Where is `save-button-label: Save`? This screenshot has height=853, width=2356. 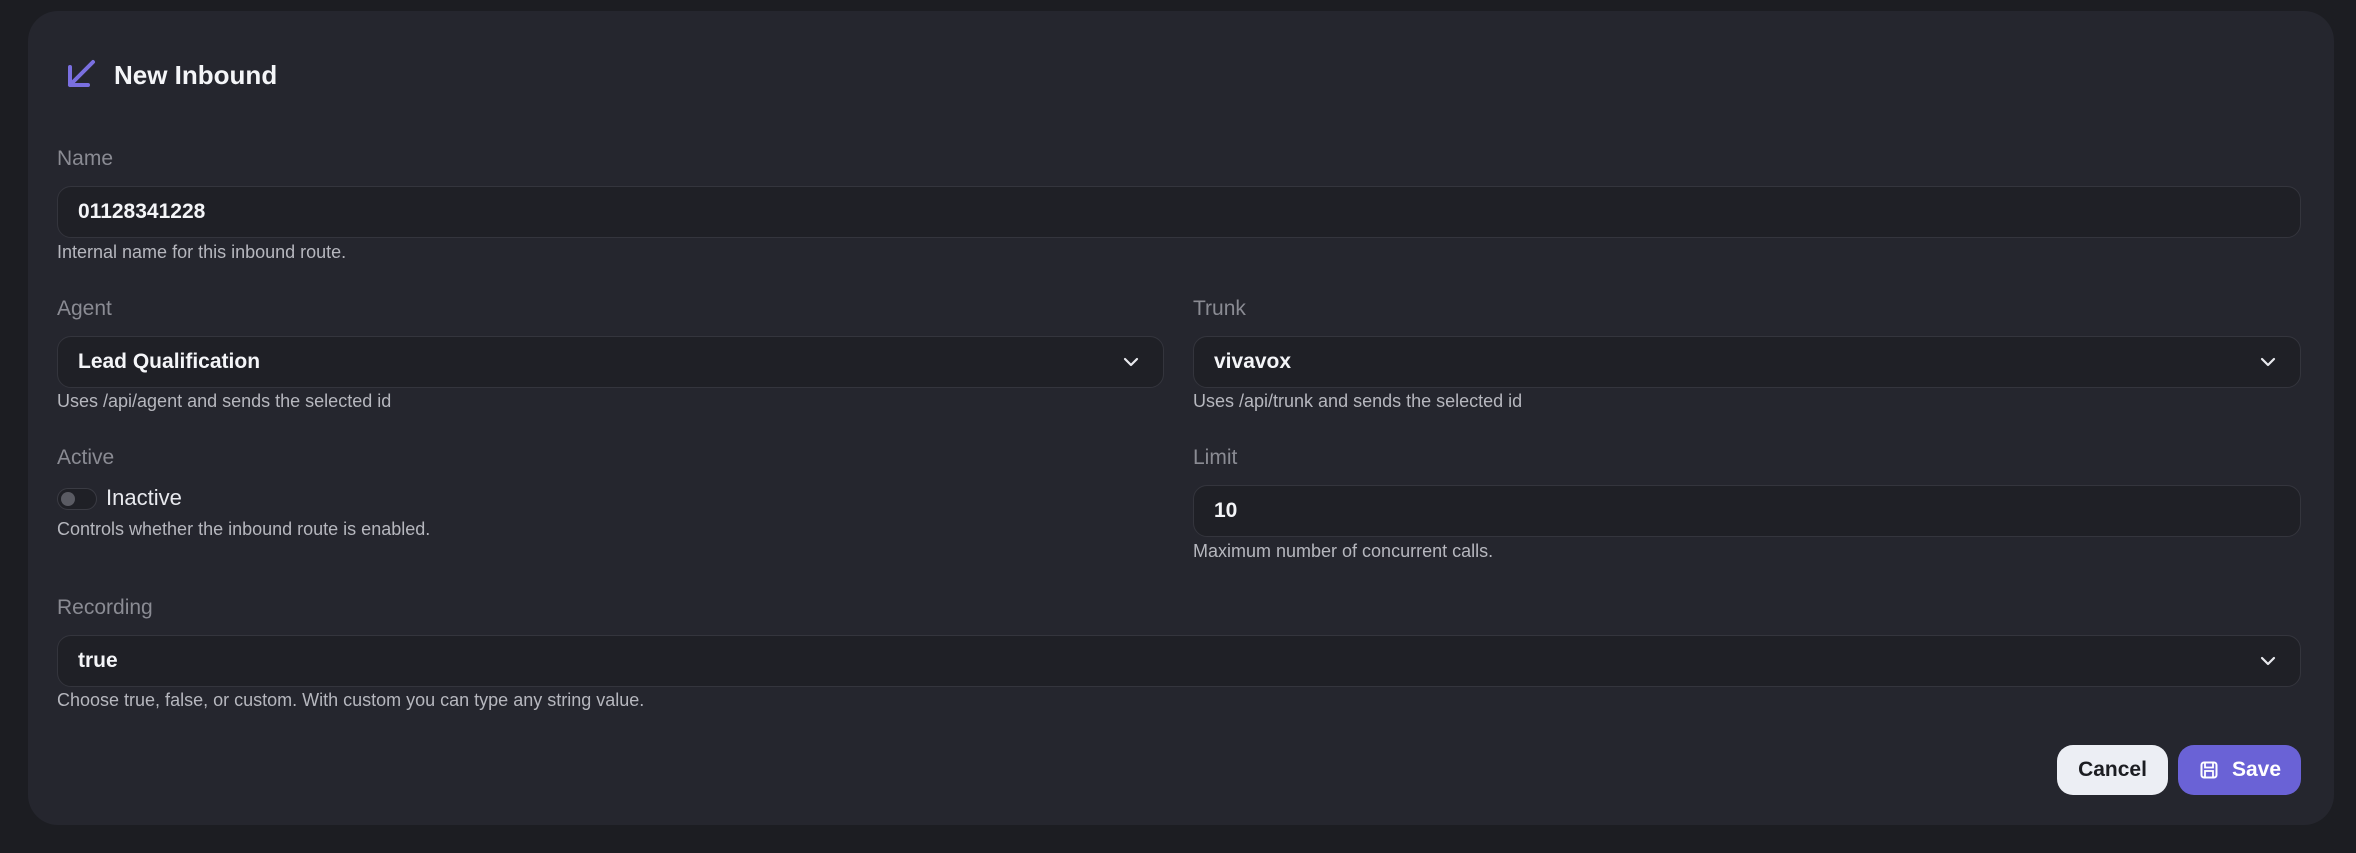
save-button-label: Save is located at coordinates (2256, 769).